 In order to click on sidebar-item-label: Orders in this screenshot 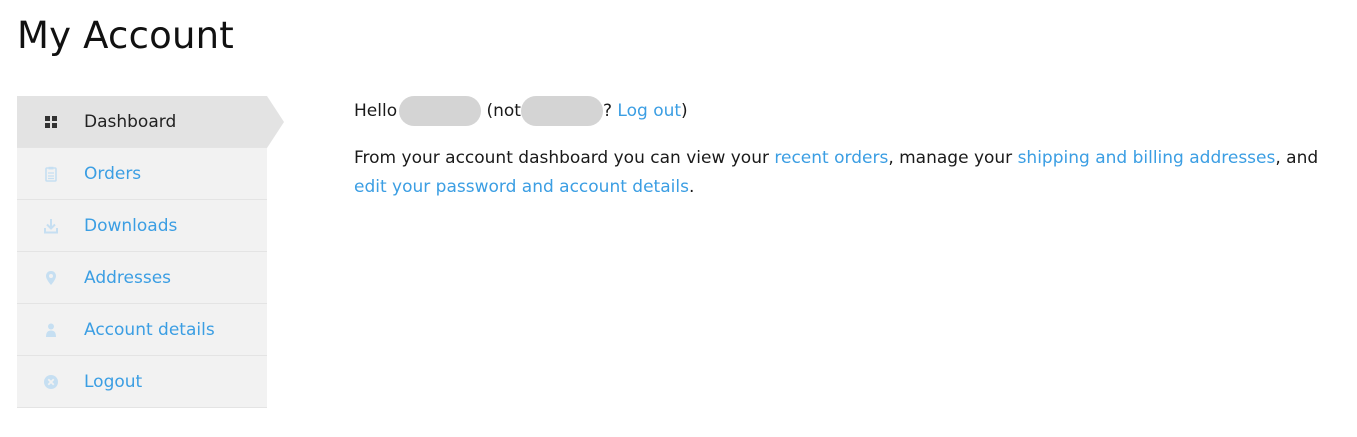, I will do `click(113, 173)`.